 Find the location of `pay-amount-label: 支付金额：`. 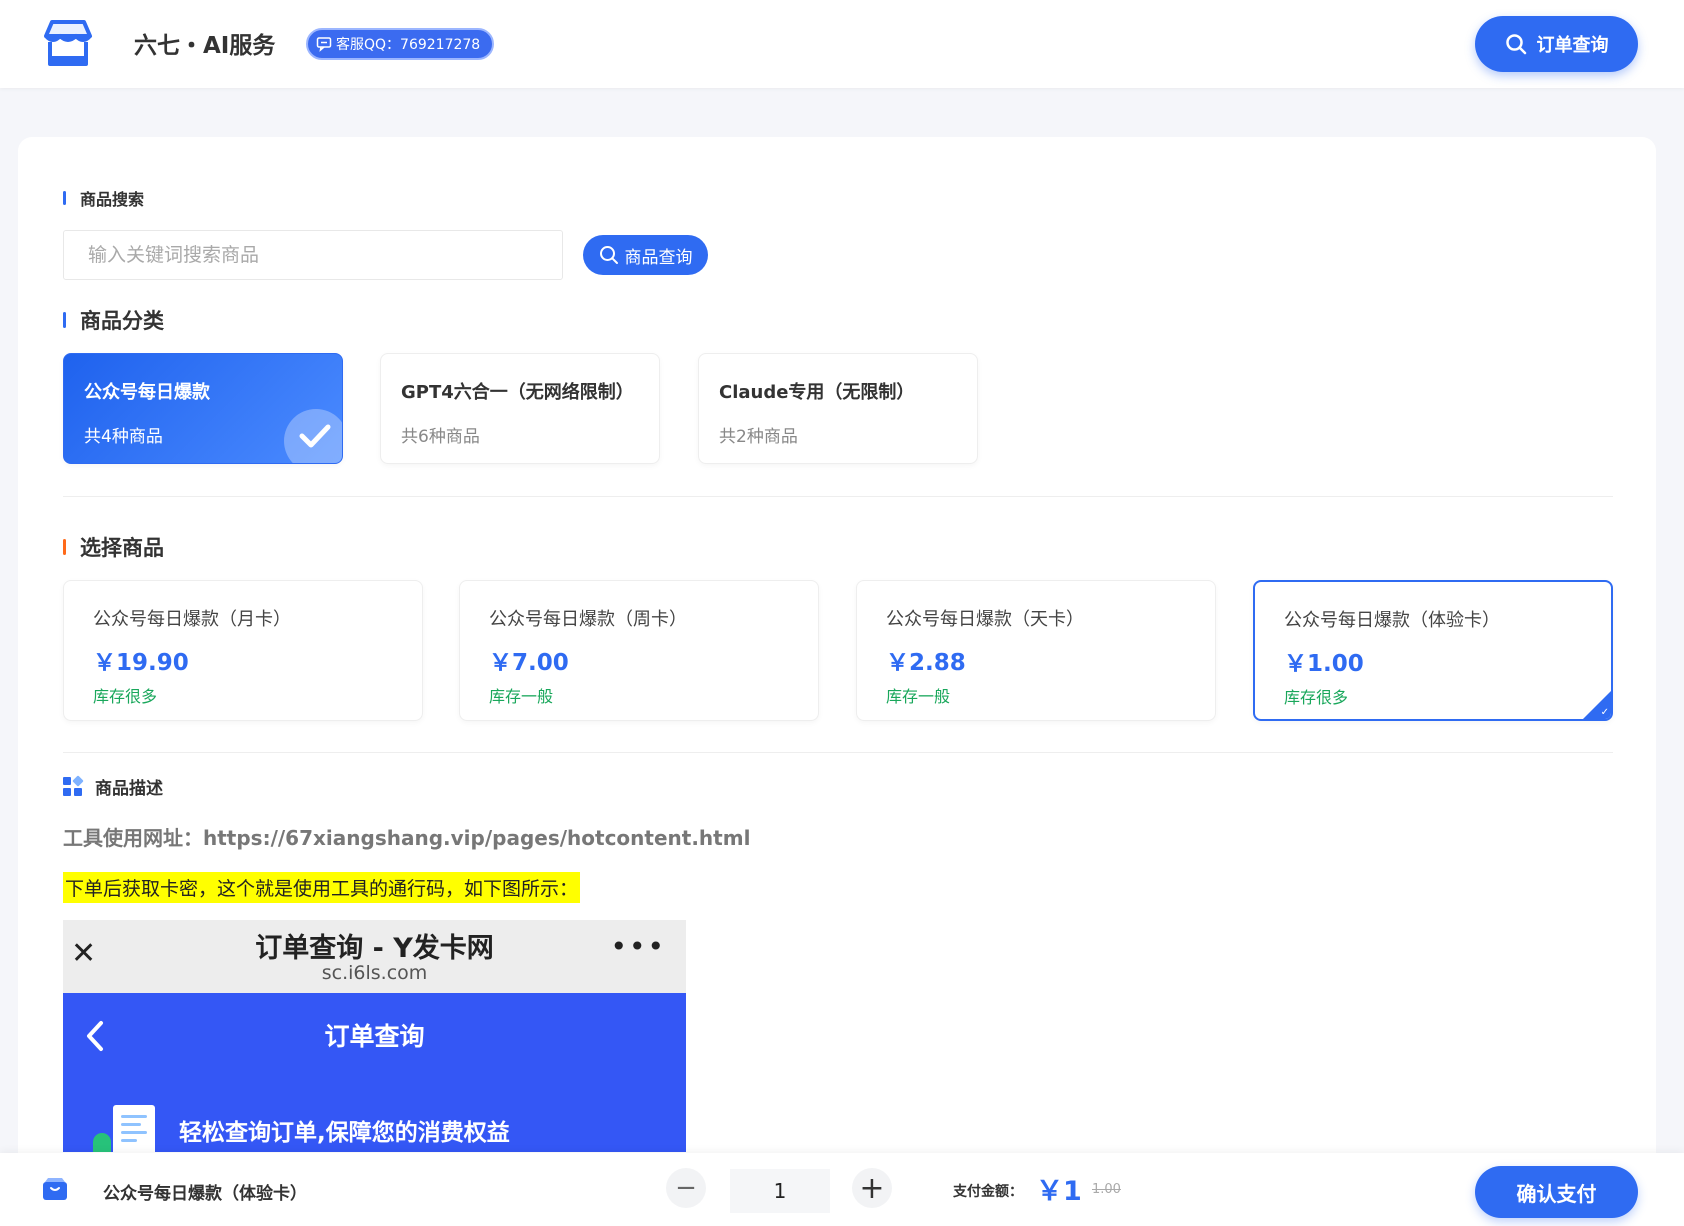

pay-amount-label: 支付金额： is located at coordinates (988, 1192).